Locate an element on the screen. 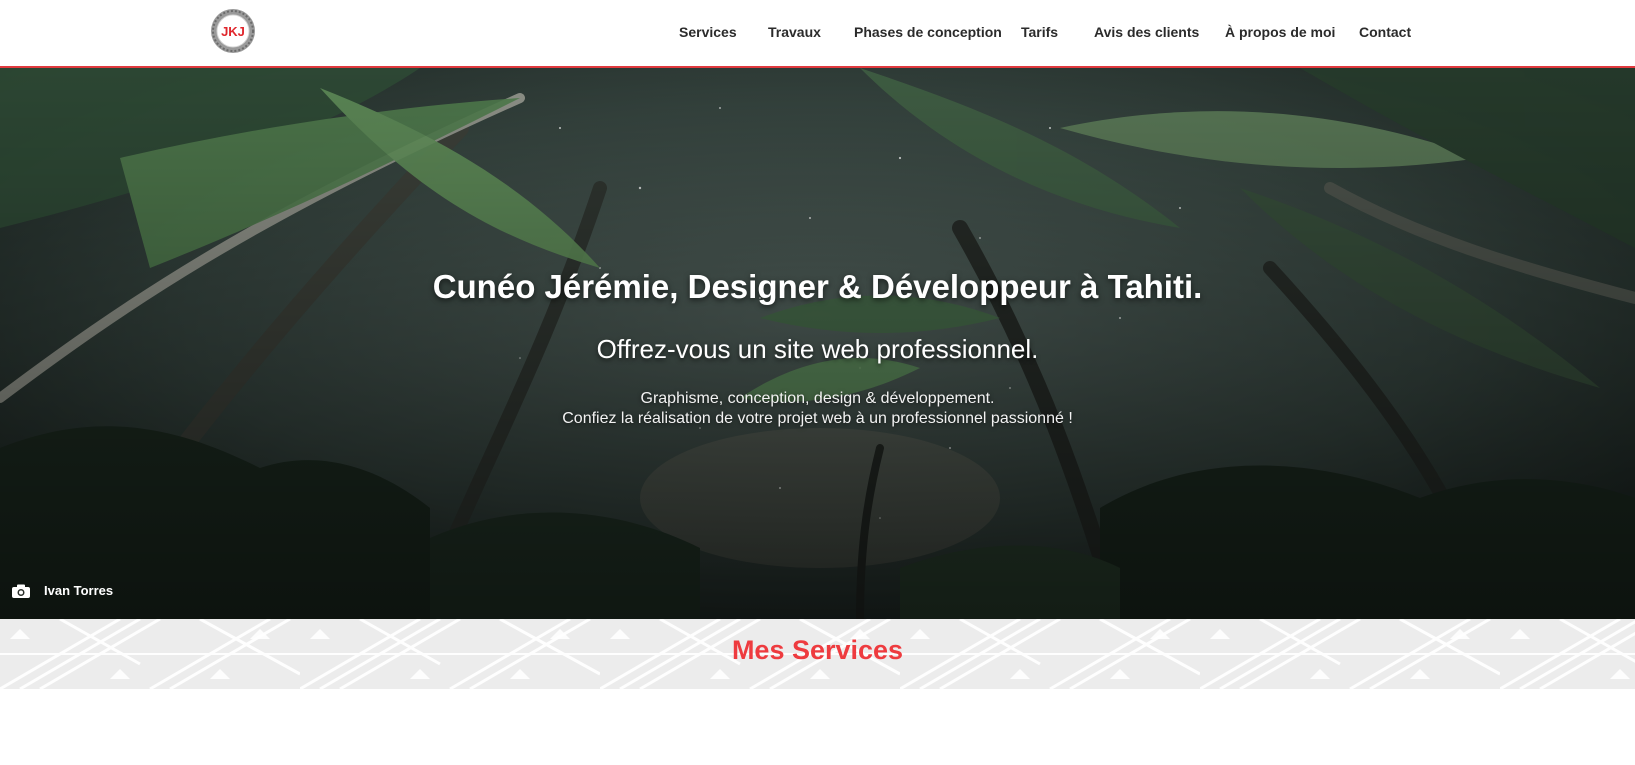 This screenshot has width=1635, height=765. services-section-header: Mes Services is located at coordinates (817, 654).